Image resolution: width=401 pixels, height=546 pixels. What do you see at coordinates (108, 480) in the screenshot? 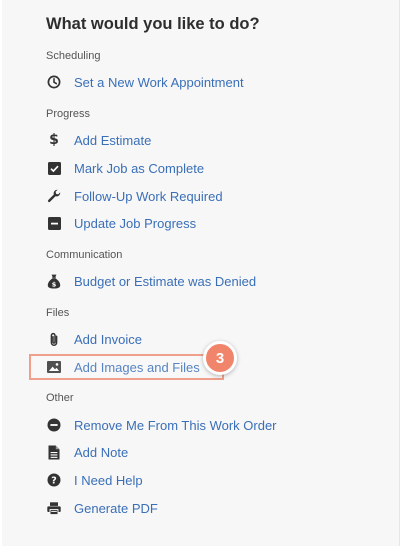
I see `action-label: I Need Help` at bounding box center [108, 480].